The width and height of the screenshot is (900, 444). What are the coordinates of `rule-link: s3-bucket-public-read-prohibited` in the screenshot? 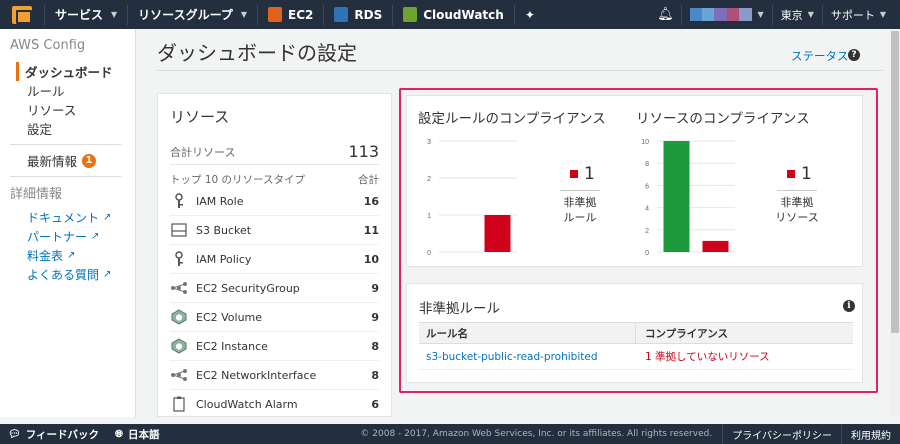 It's located at (527, 357).